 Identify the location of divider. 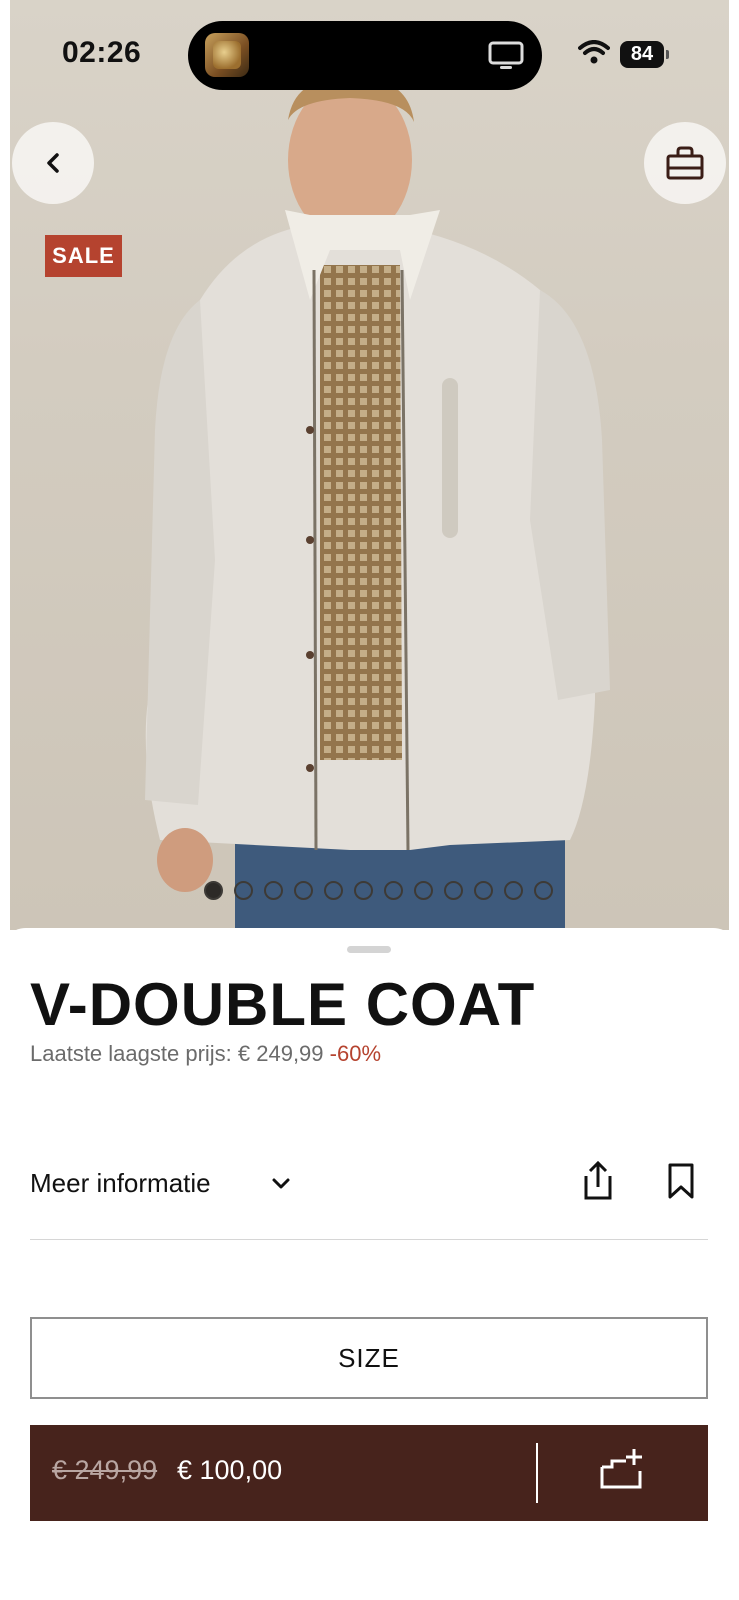
(537, 1473).